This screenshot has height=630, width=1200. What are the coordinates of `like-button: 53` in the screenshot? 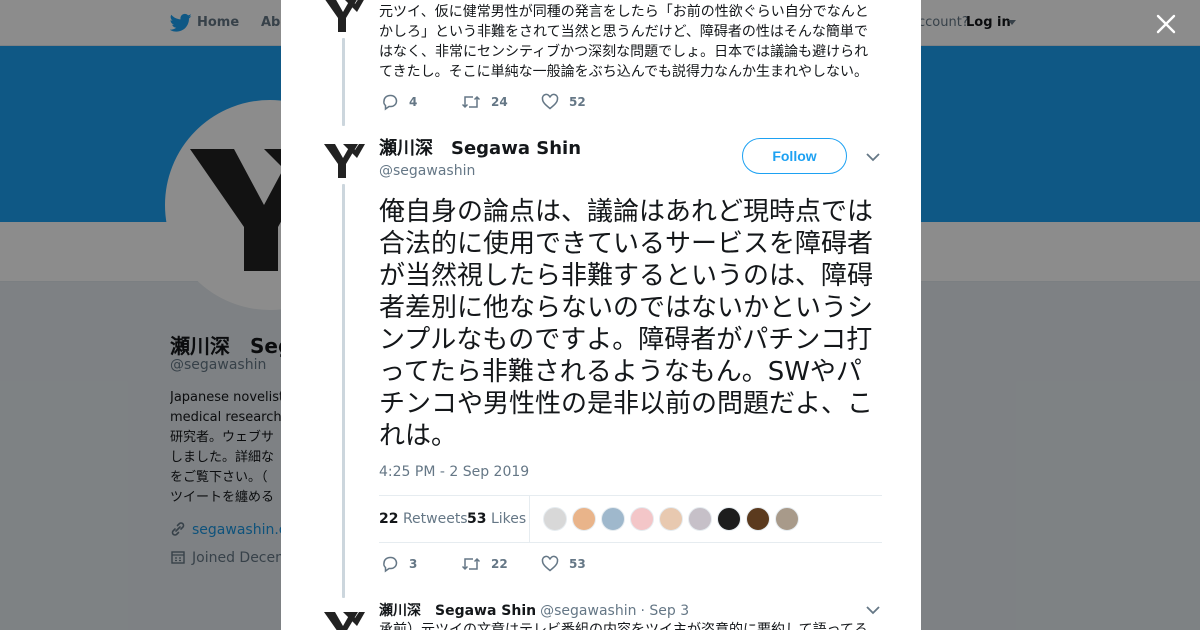 It's located at (581, 564).